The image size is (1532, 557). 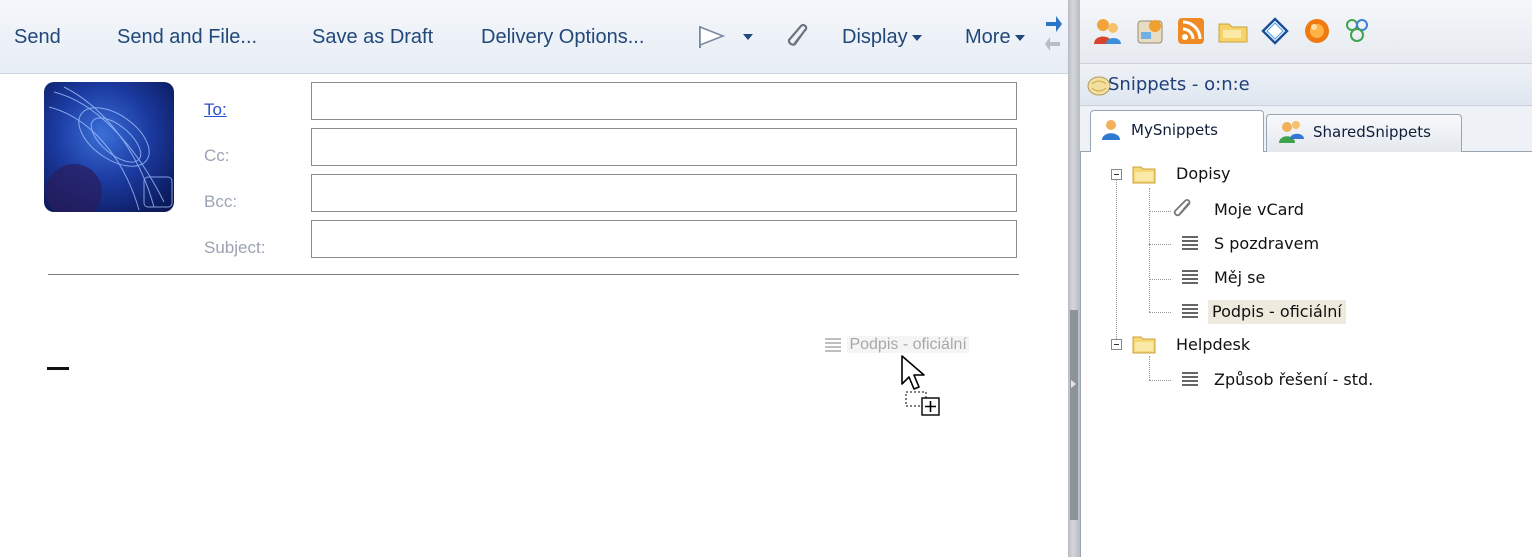 What do you see at coordinates (217, 155) in the screenshot?
I see `cc-label: Cc:` at bounding box center [217, 155].